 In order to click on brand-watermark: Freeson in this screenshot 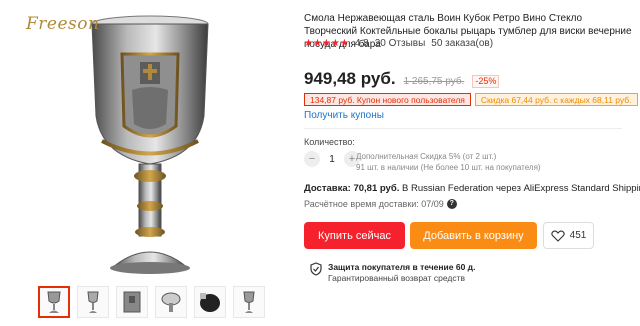, I will do `click(63, 24)`.